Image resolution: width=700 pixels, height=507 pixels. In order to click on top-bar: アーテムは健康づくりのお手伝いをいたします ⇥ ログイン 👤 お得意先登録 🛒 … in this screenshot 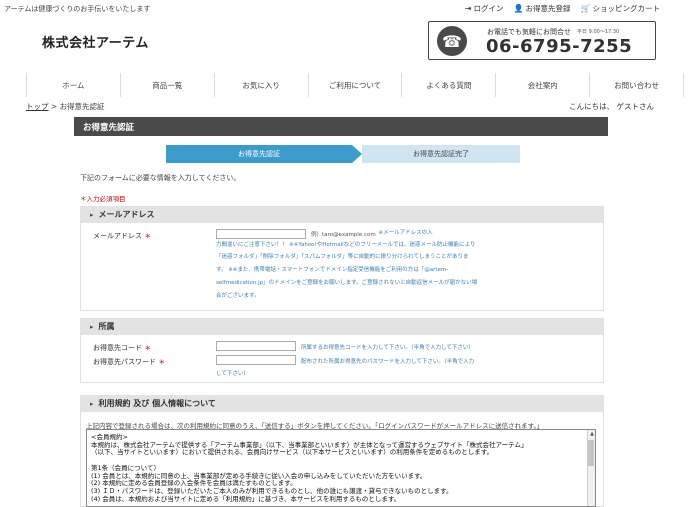, I will do `click(350, 8)`.